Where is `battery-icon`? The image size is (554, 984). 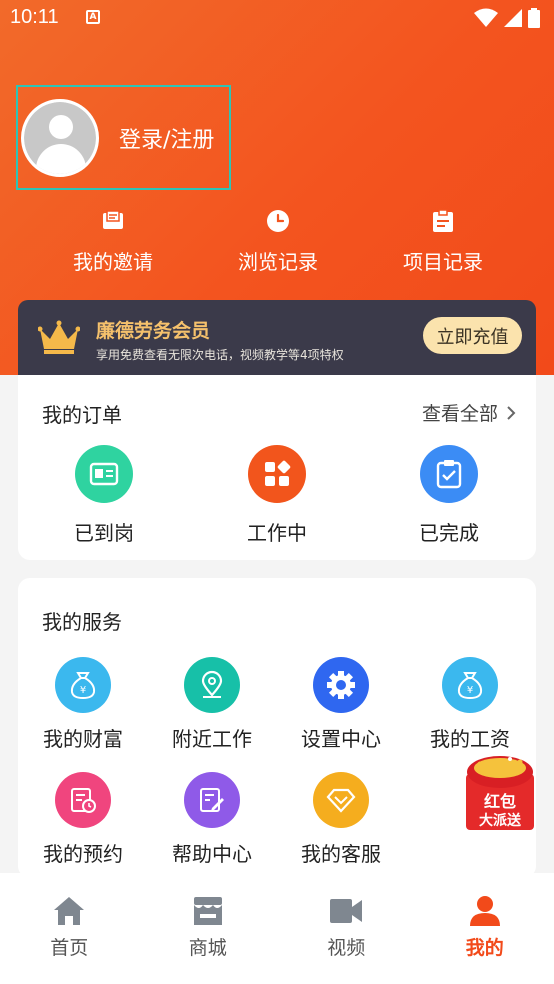 battery-icon is located at coordinates (534, 18).